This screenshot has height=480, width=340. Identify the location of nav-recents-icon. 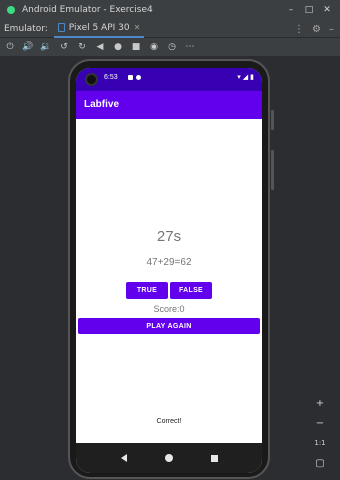
(214, 458).